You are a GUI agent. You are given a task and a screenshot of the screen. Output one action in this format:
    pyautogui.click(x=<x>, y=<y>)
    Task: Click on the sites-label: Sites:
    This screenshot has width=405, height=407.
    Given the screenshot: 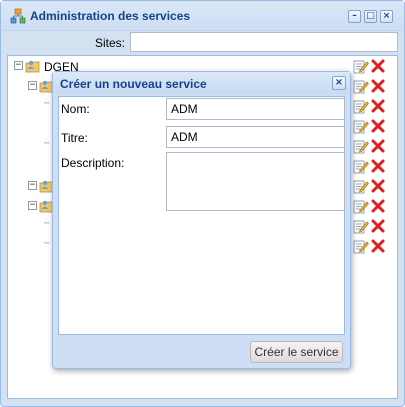 What is the action you would take?
    pyautogui.click(x=109, y=43)
    